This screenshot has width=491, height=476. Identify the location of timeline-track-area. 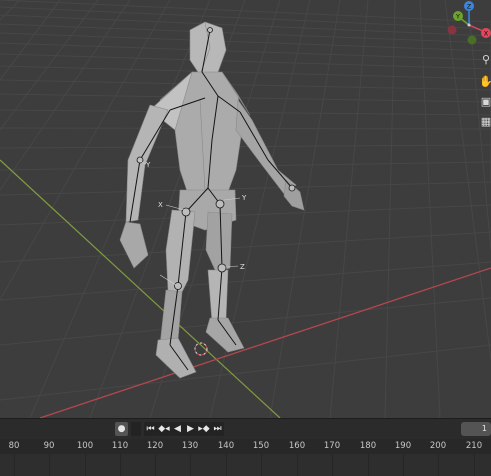
(245, 465).